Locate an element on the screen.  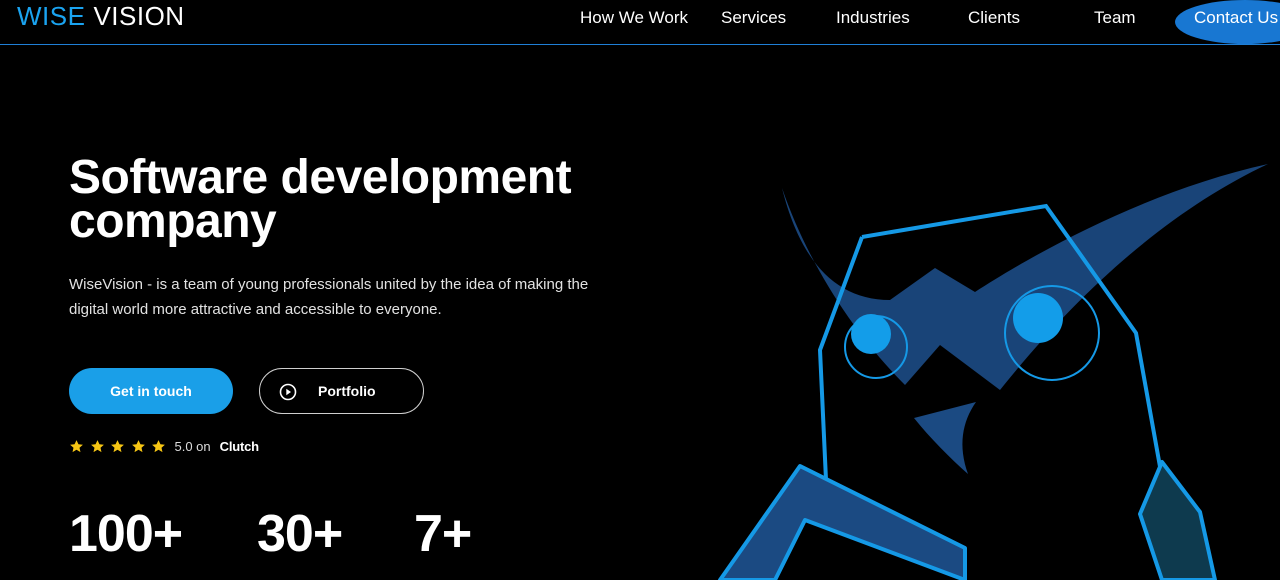
logo-wise: WISE is located at coordinates (51, 15).